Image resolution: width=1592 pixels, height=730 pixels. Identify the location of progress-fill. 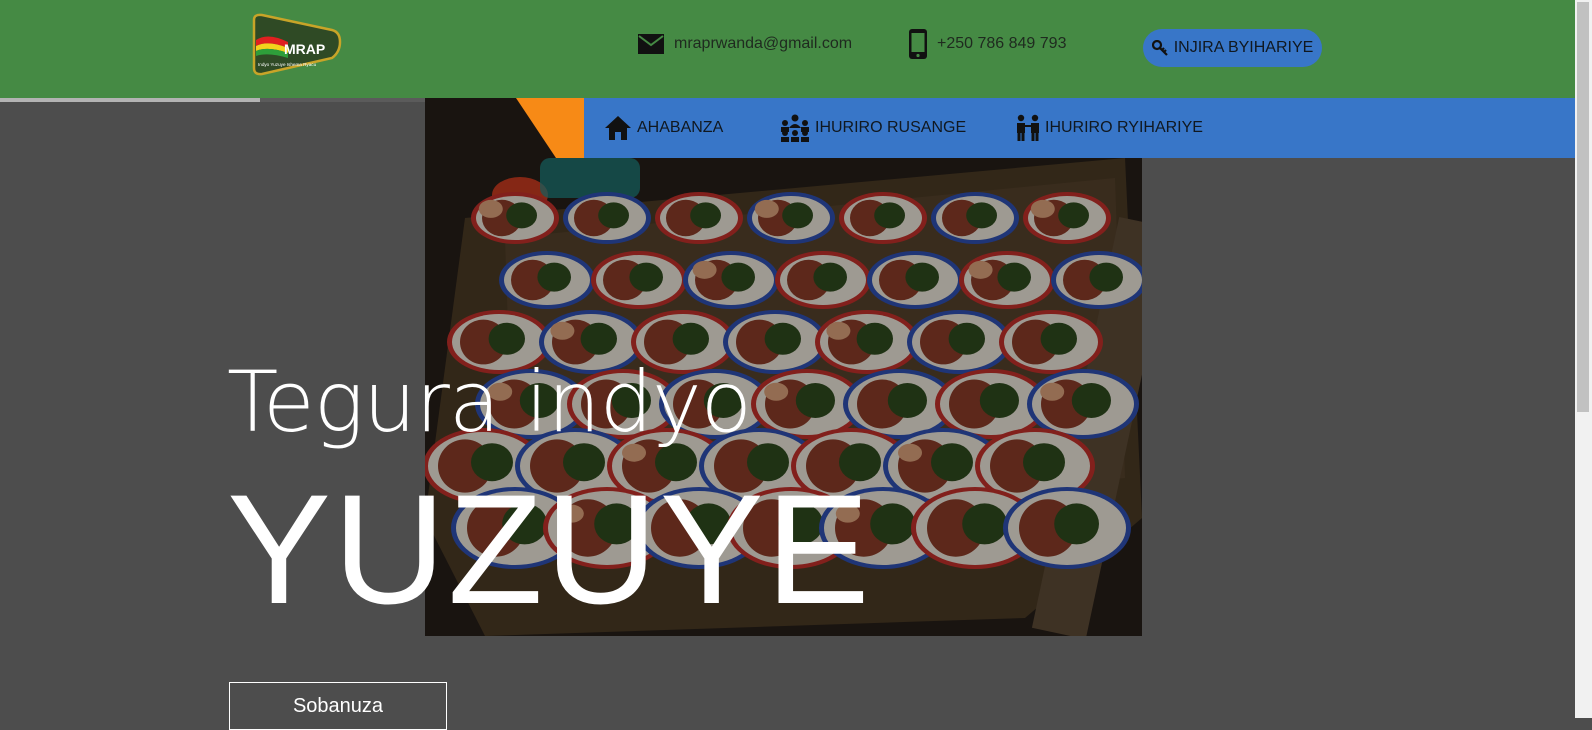
(130, 100).